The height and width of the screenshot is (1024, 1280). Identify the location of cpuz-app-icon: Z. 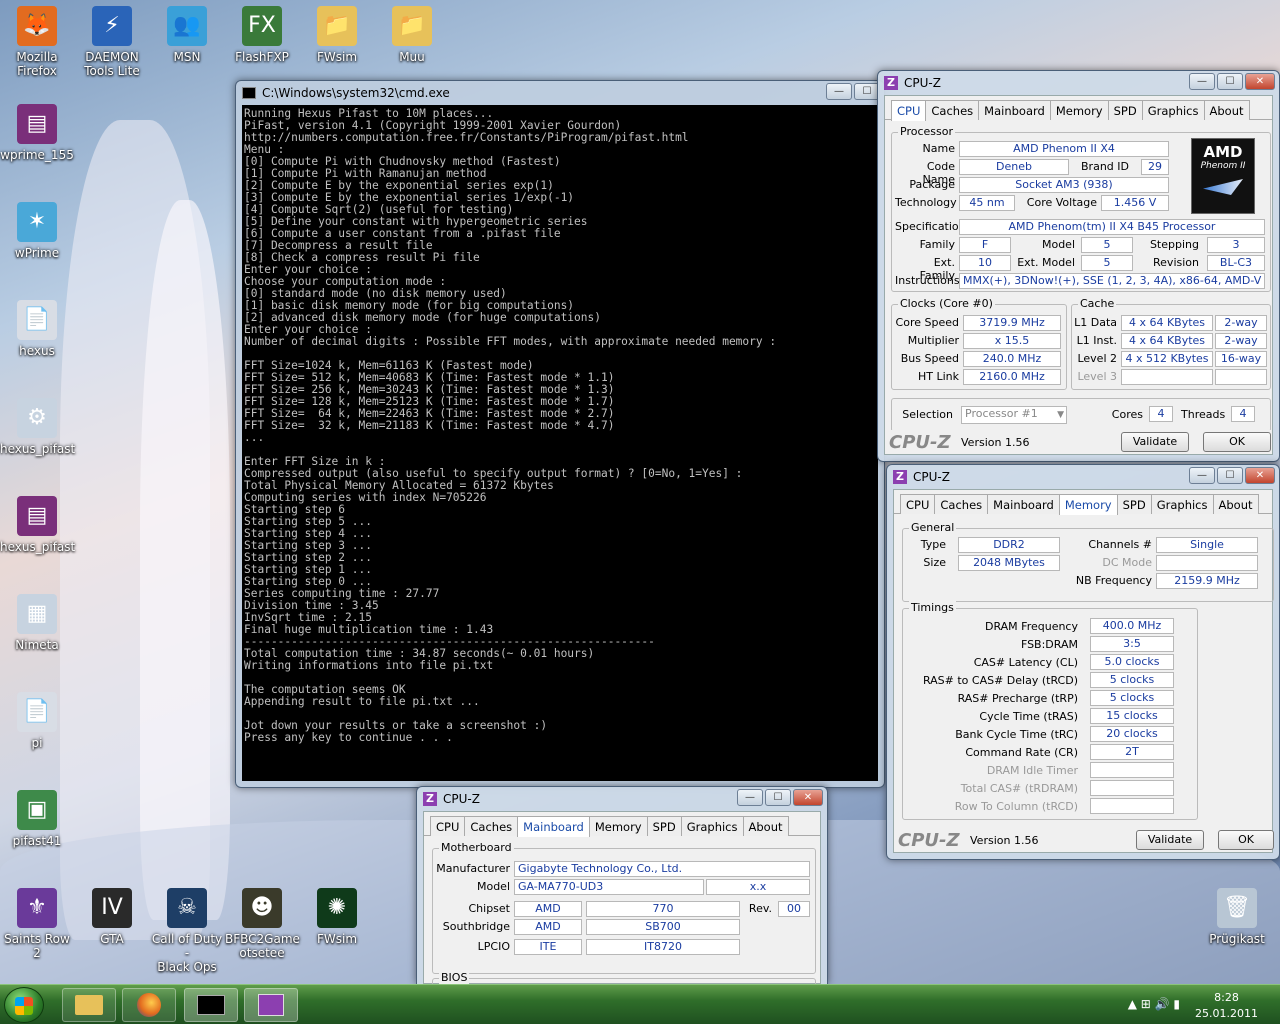
(430, 799).